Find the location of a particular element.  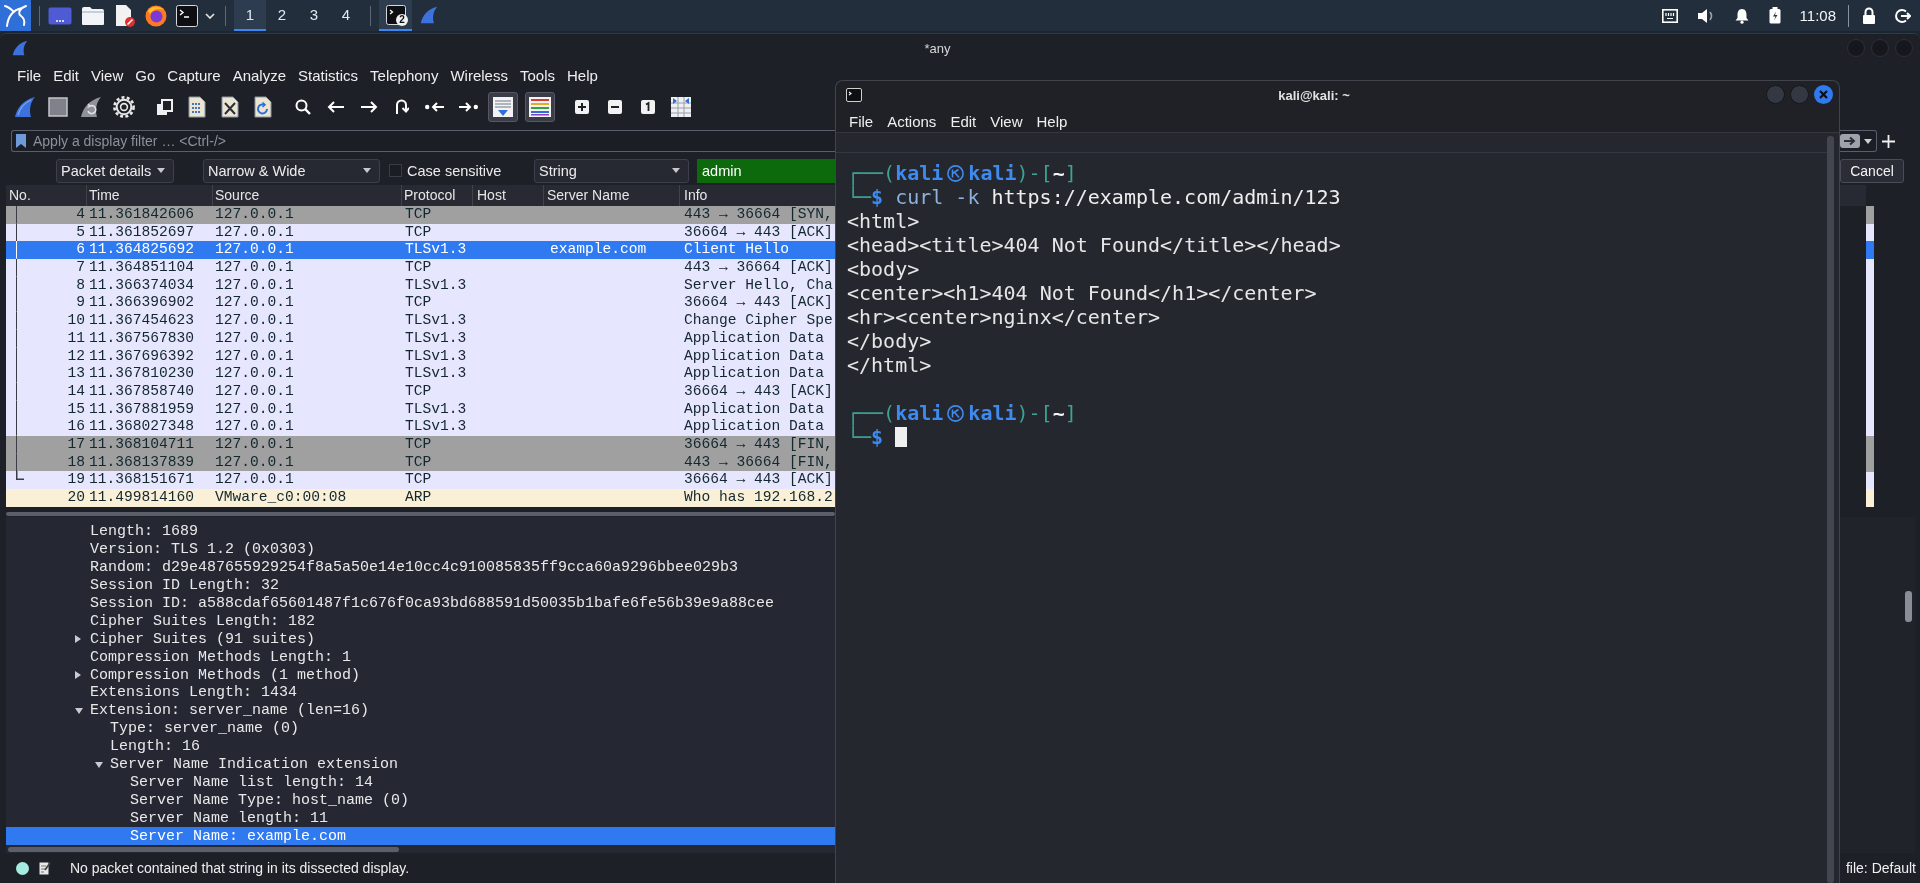

volume-icon is located at coordinates (1705, 15).